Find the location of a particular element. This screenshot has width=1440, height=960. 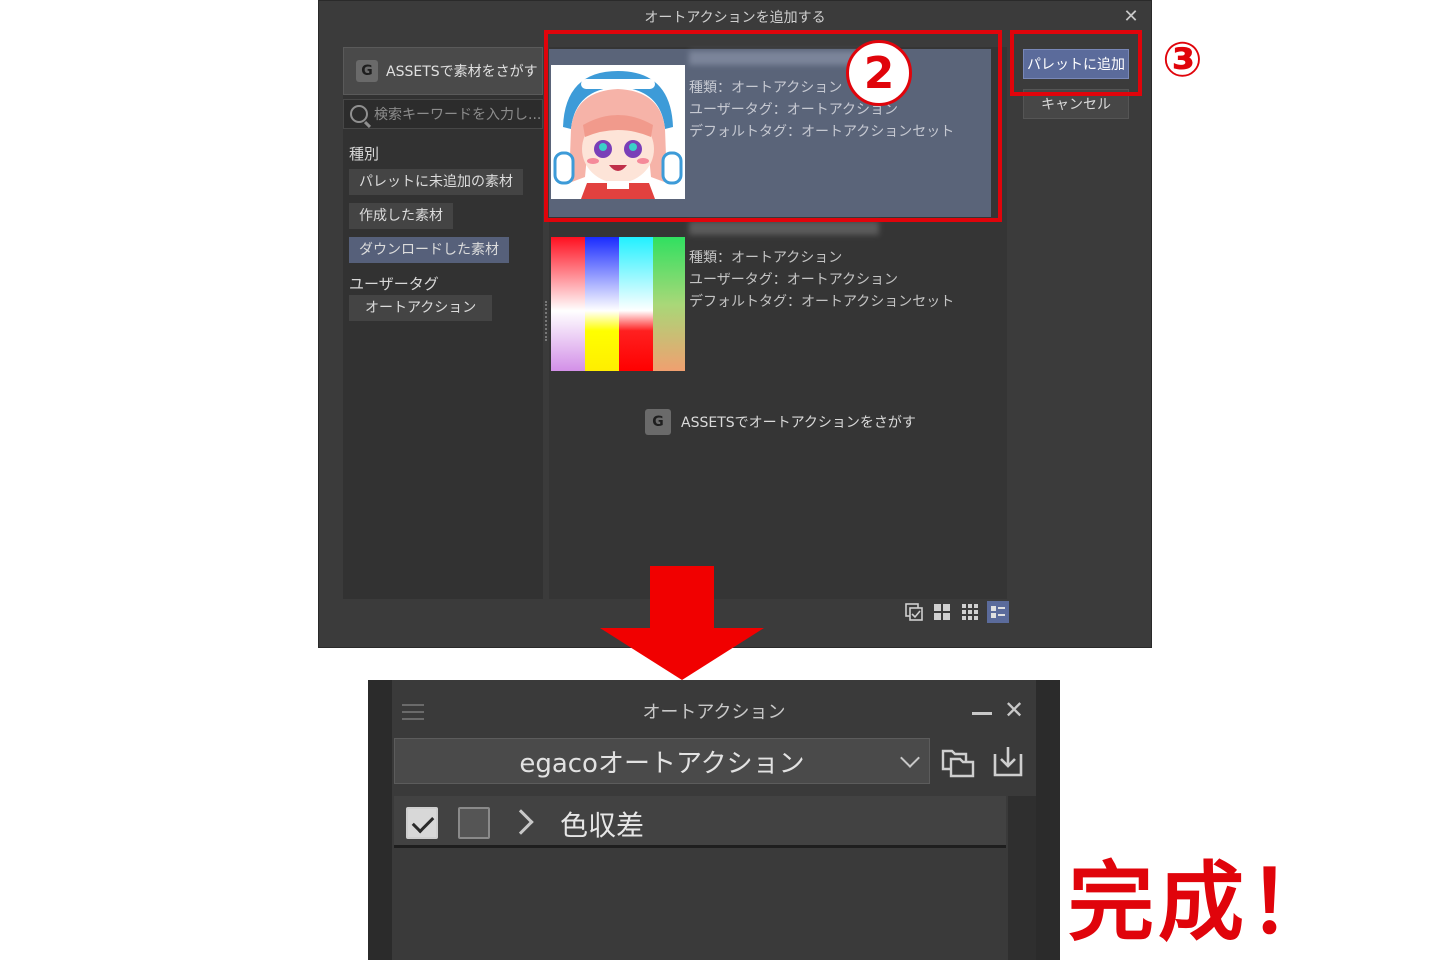

dialog-title: オートアクションを追加する is located at coordinates (735, 18).